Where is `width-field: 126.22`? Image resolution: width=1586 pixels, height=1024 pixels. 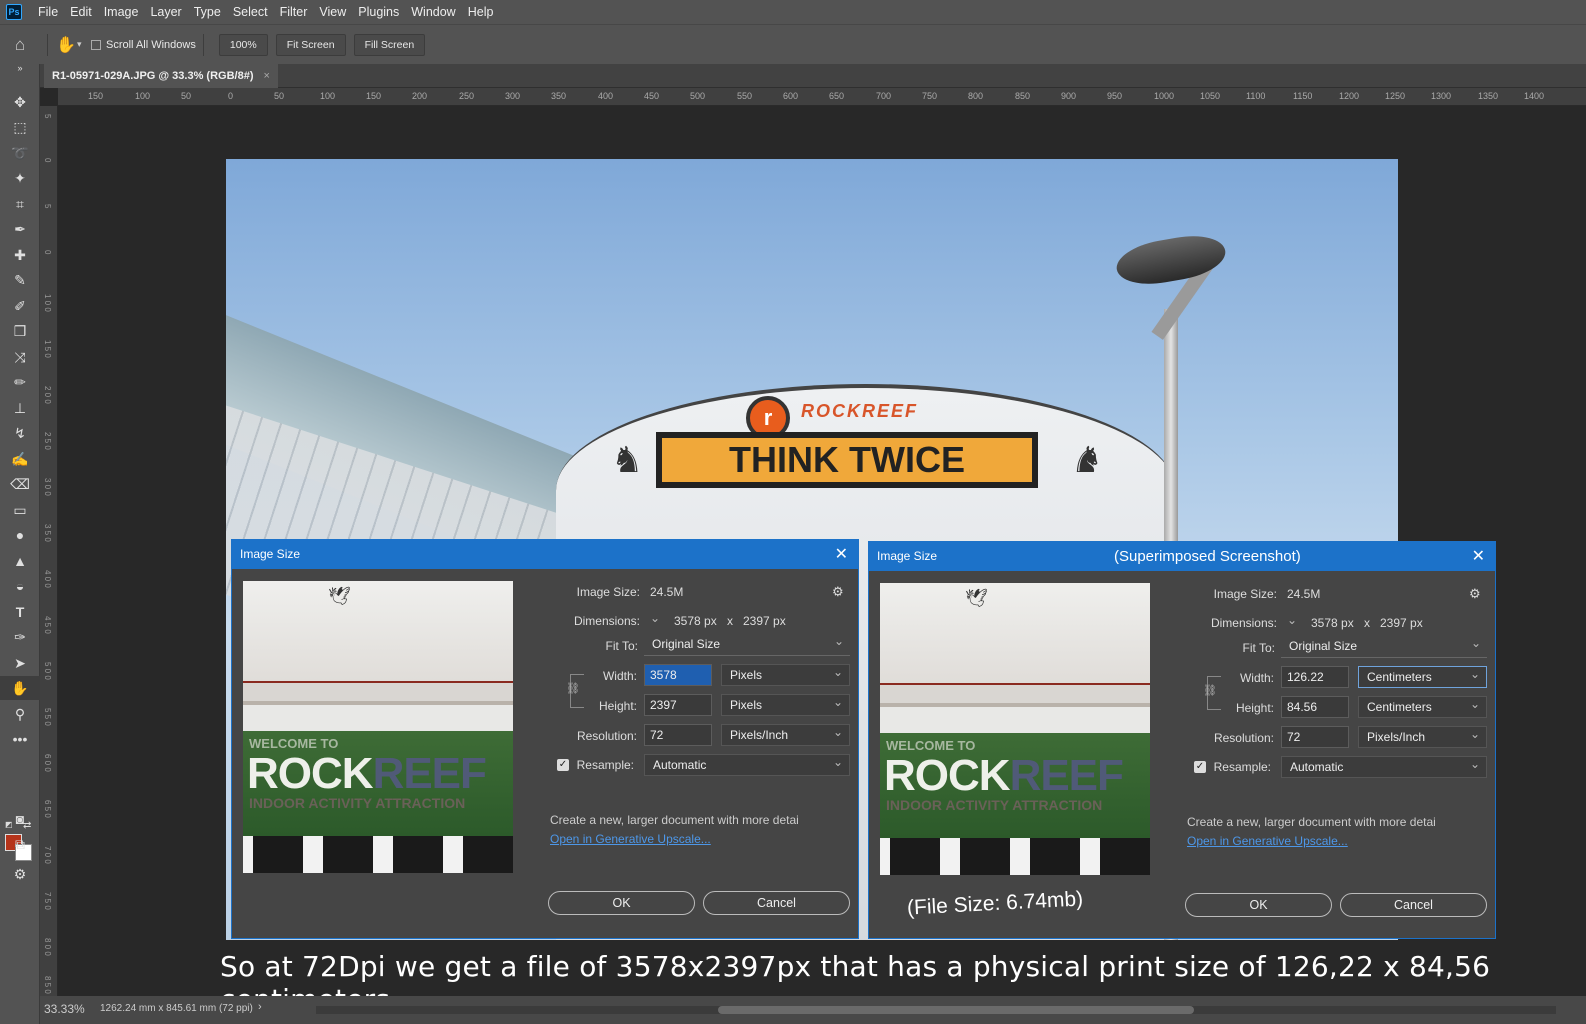 width-field: 126.22 is located at coordinates (1315, 677).